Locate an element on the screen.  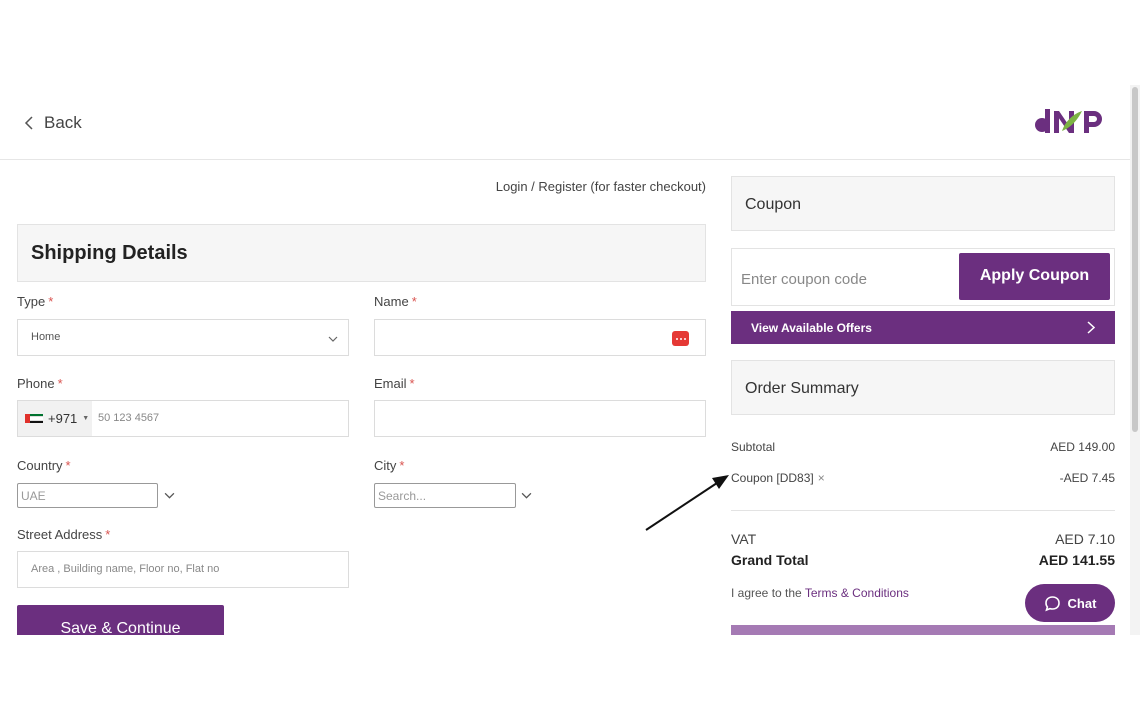
phone-input: +971 ▼ 50 123 4567 is located at coordinates (183, 418).